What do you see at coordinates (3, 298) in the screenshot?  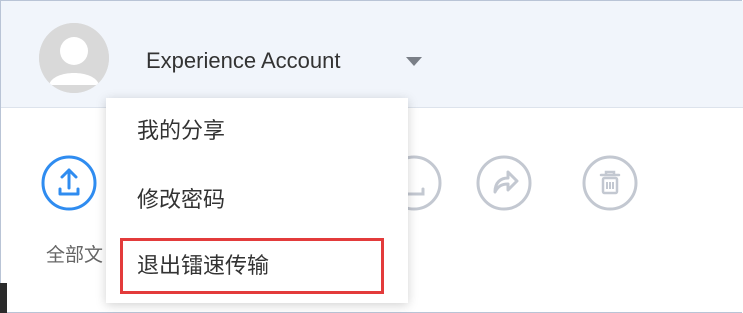 I see `window-edge` at bounding box center [3, 298].